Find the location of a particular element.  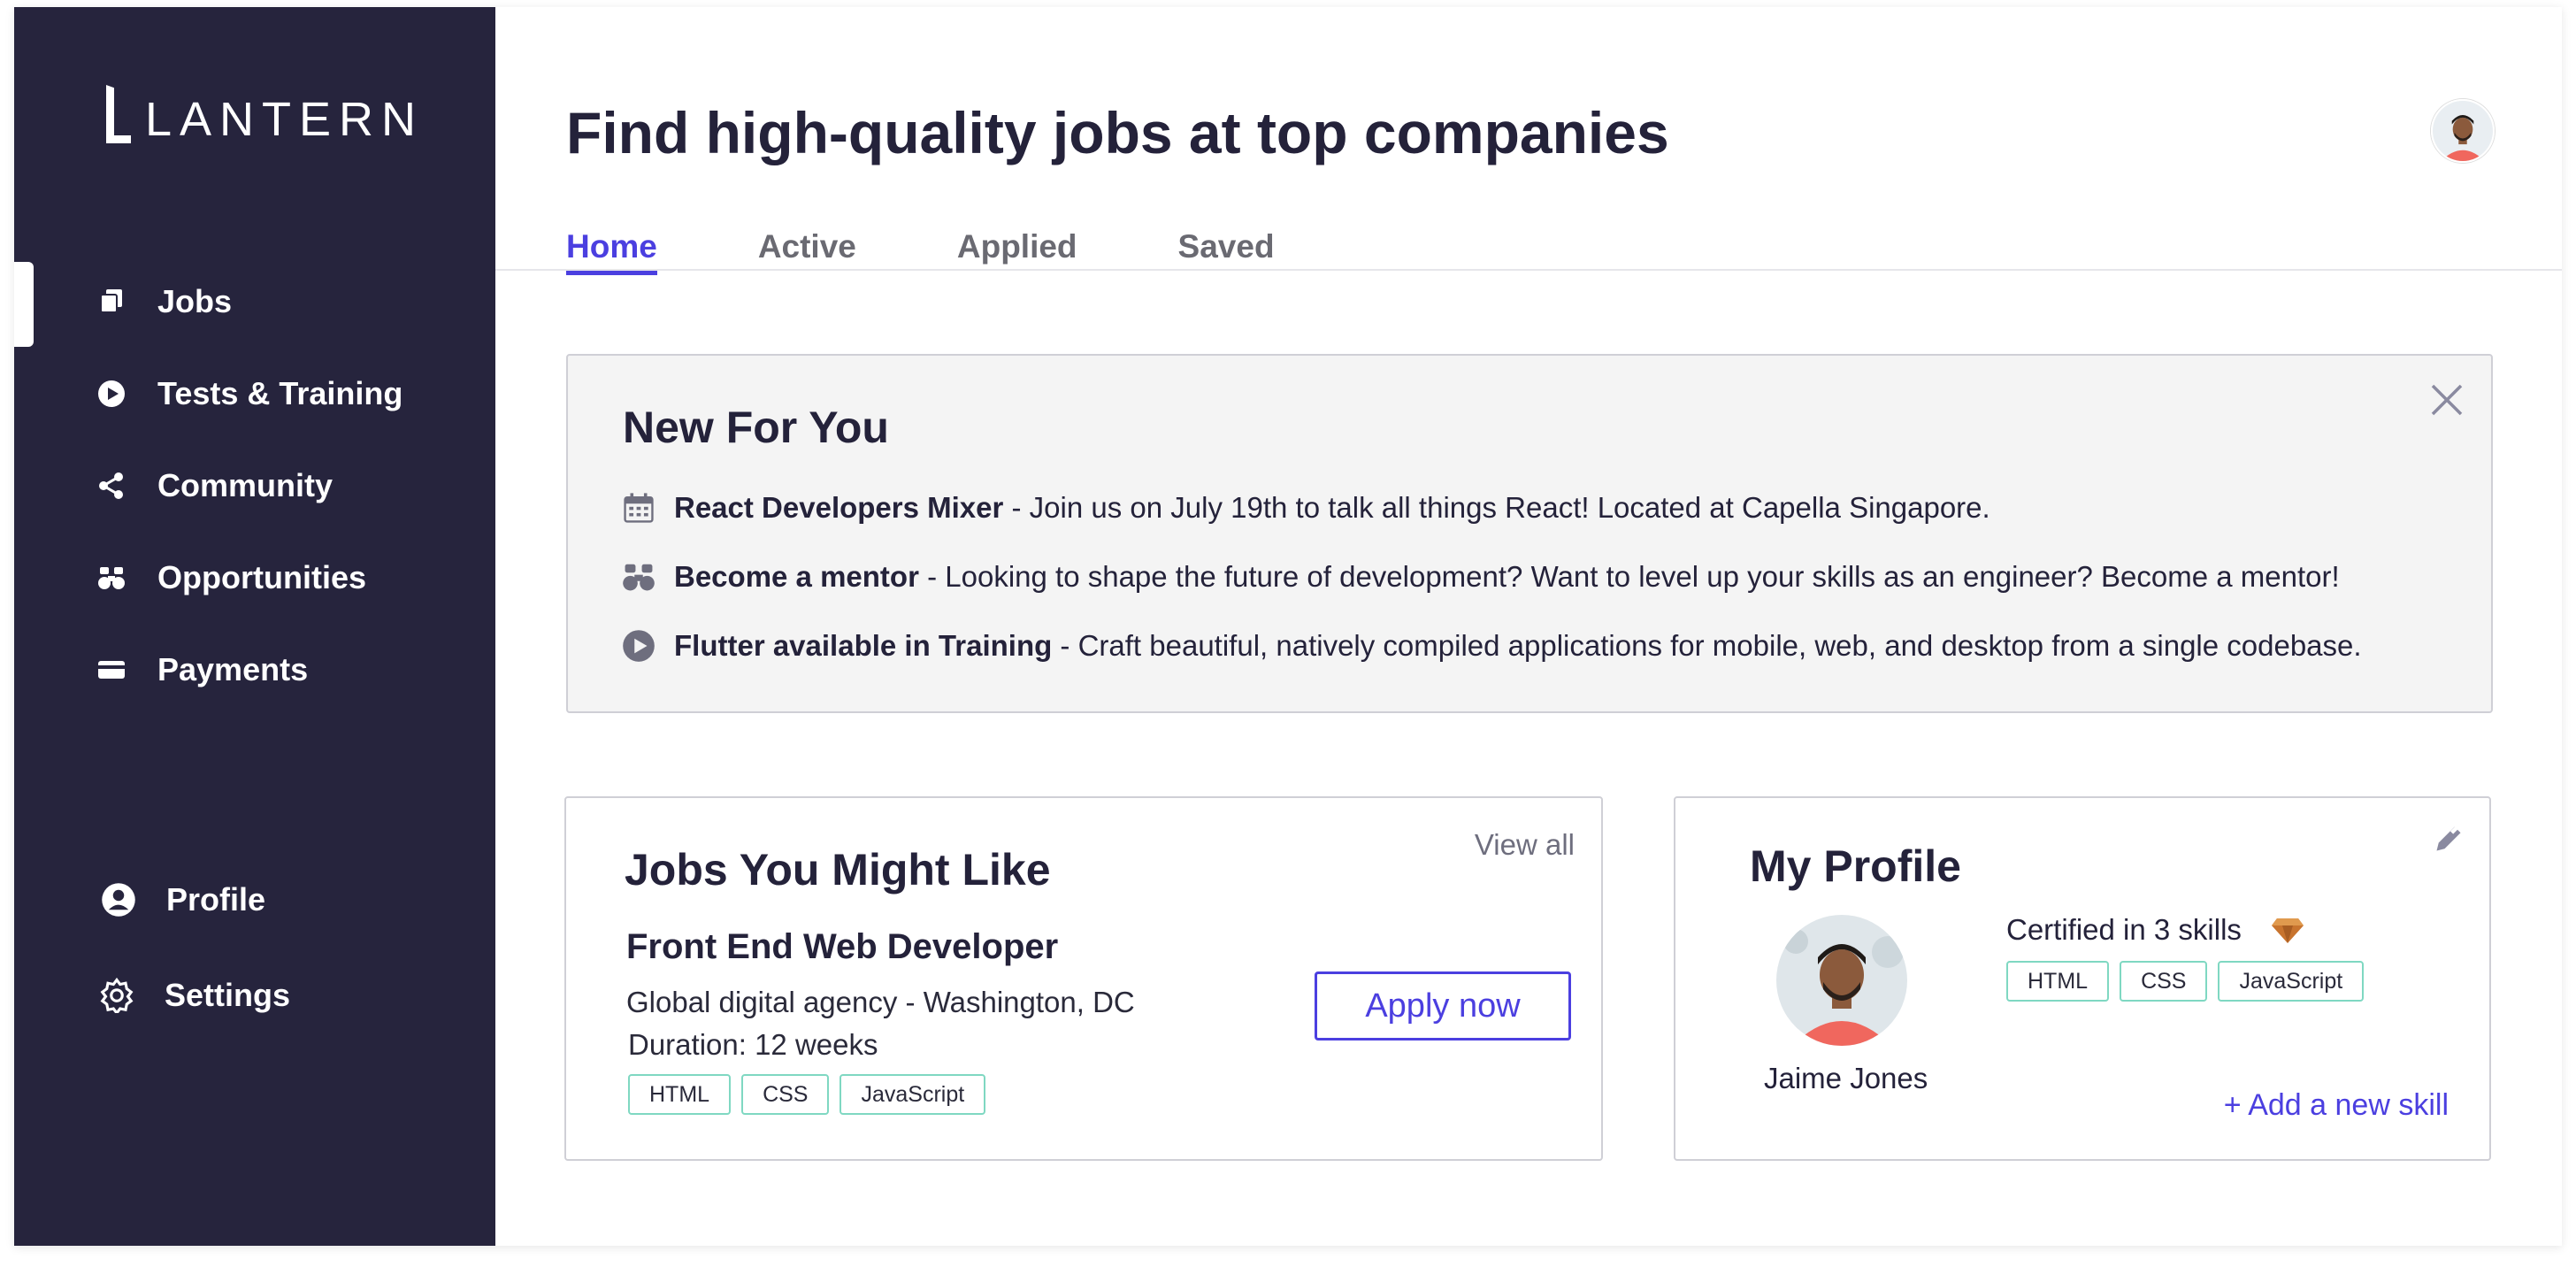

sidebar-item-jobs: Jobs is located at coordinates (164, 301).